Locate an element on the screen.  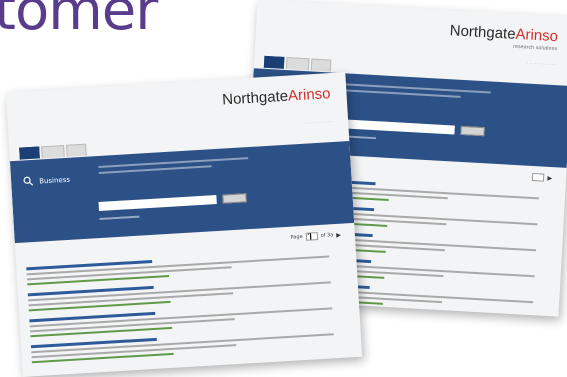
band-title: Business is located at coordinates (54, 181).